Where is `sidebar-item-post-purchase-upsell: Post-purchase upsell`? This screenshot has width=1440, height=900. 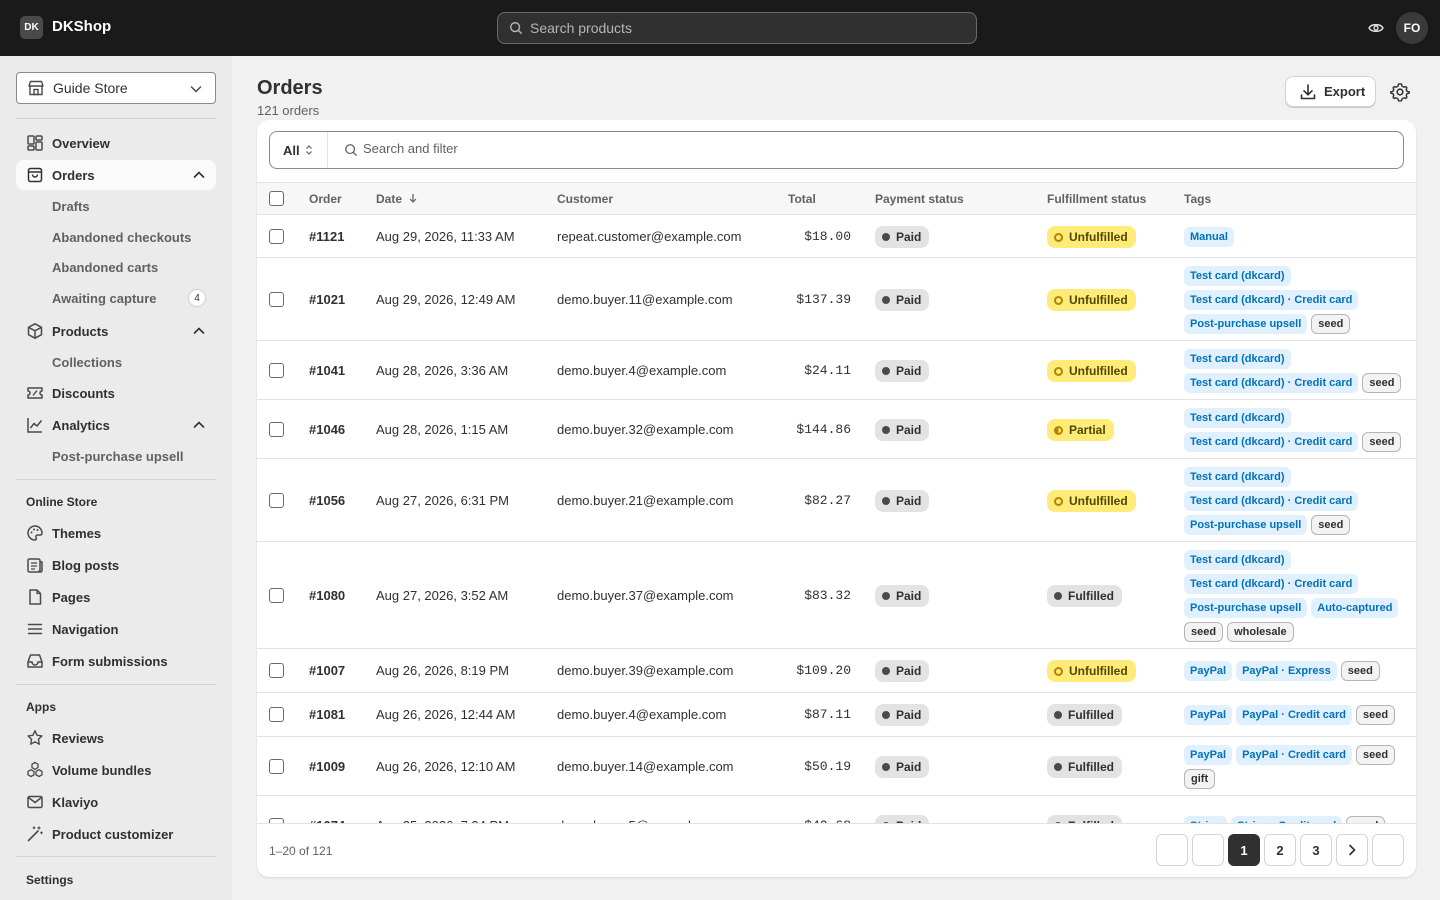
sidebar-item-post-purchase-upsell: Post-purchase upsell is located at coordinates (116, 456).